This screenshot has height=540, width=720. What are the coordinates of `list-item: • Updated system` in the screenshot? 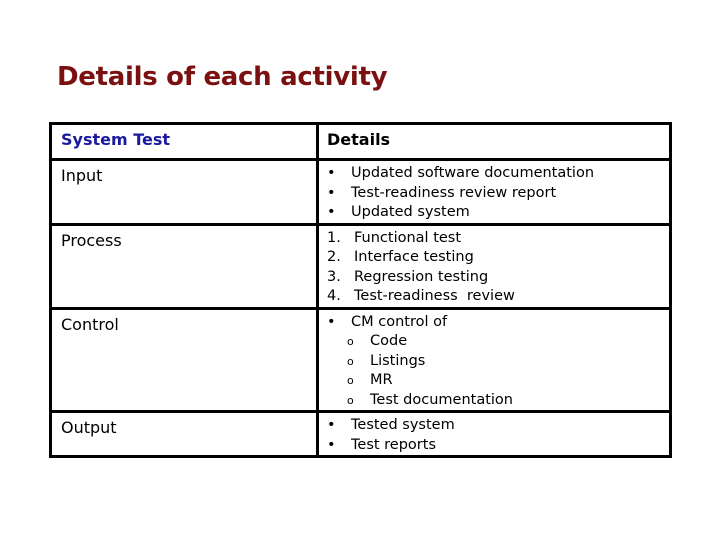 It's located at (498, 213).